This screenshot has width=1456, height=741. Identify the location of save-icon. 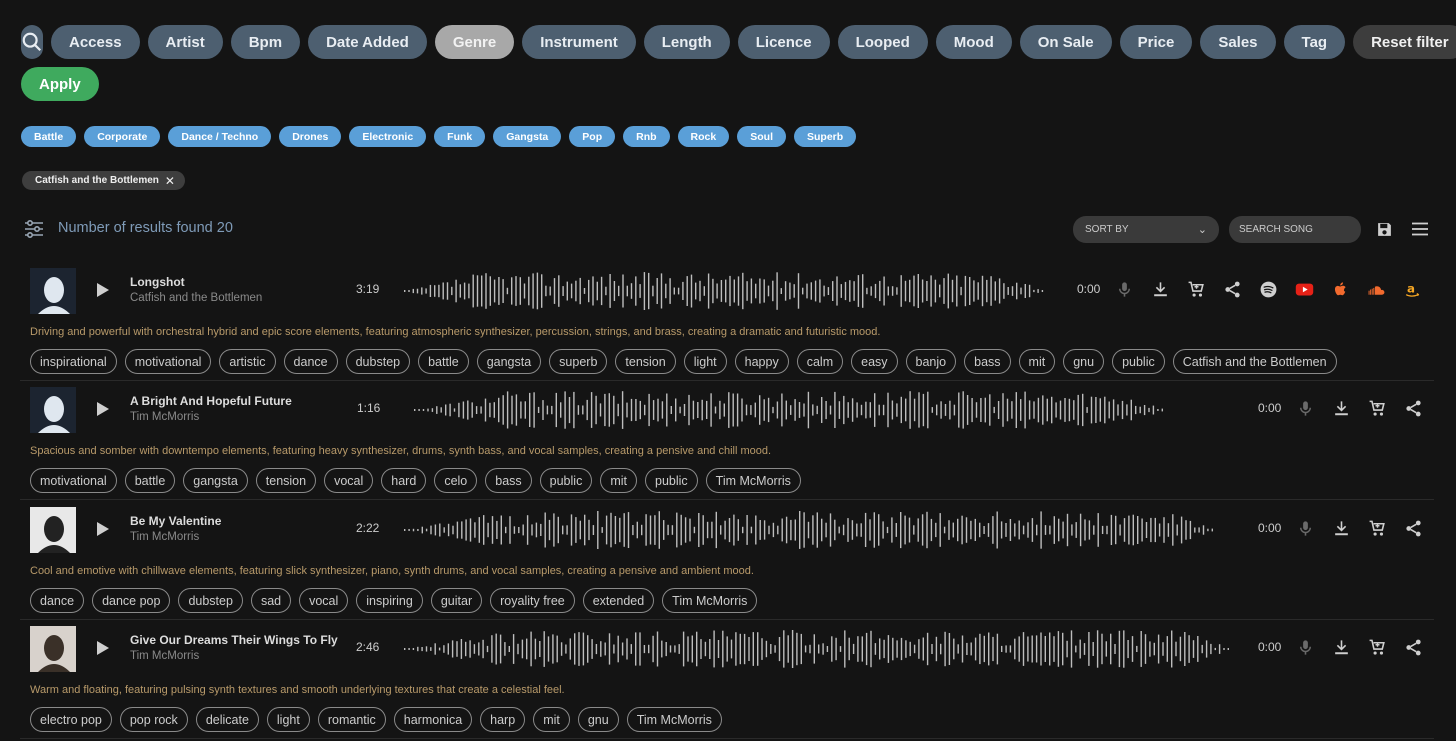
(1384, 229).